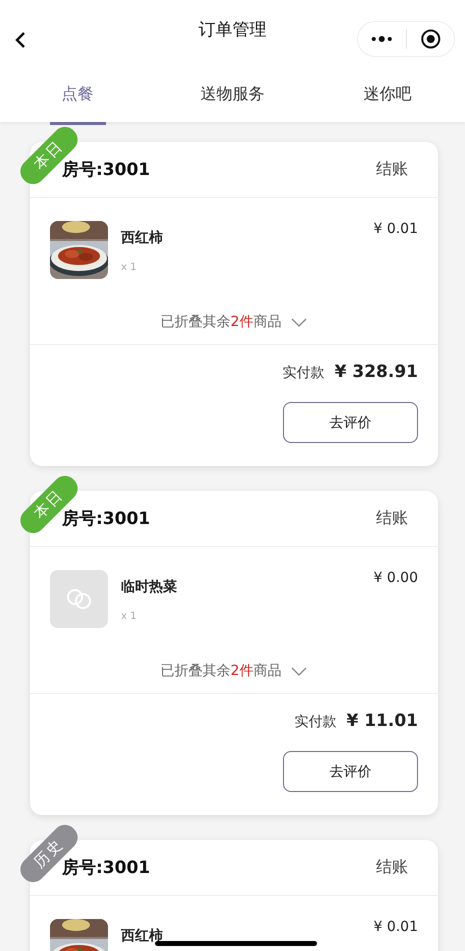 Image resolution: width=465 pixels, height=951 pixels. I want to click on total-amount: ¥ 11.01, so click(382, 721).